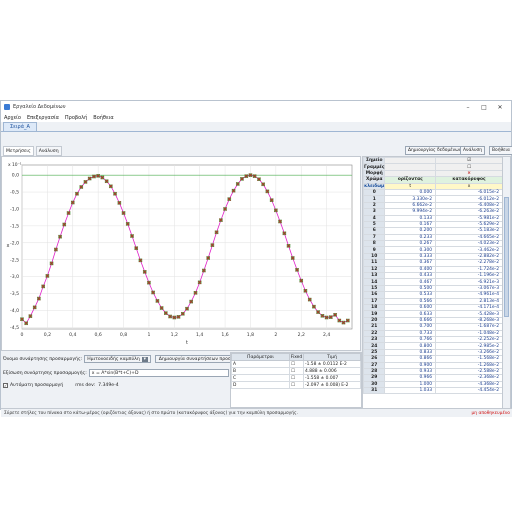 The width and height of the screenshot is (512, 512). Describe the element at coordinates (72, 335) in the screenshot. I see `x-tick-label: 0,4` at that location.